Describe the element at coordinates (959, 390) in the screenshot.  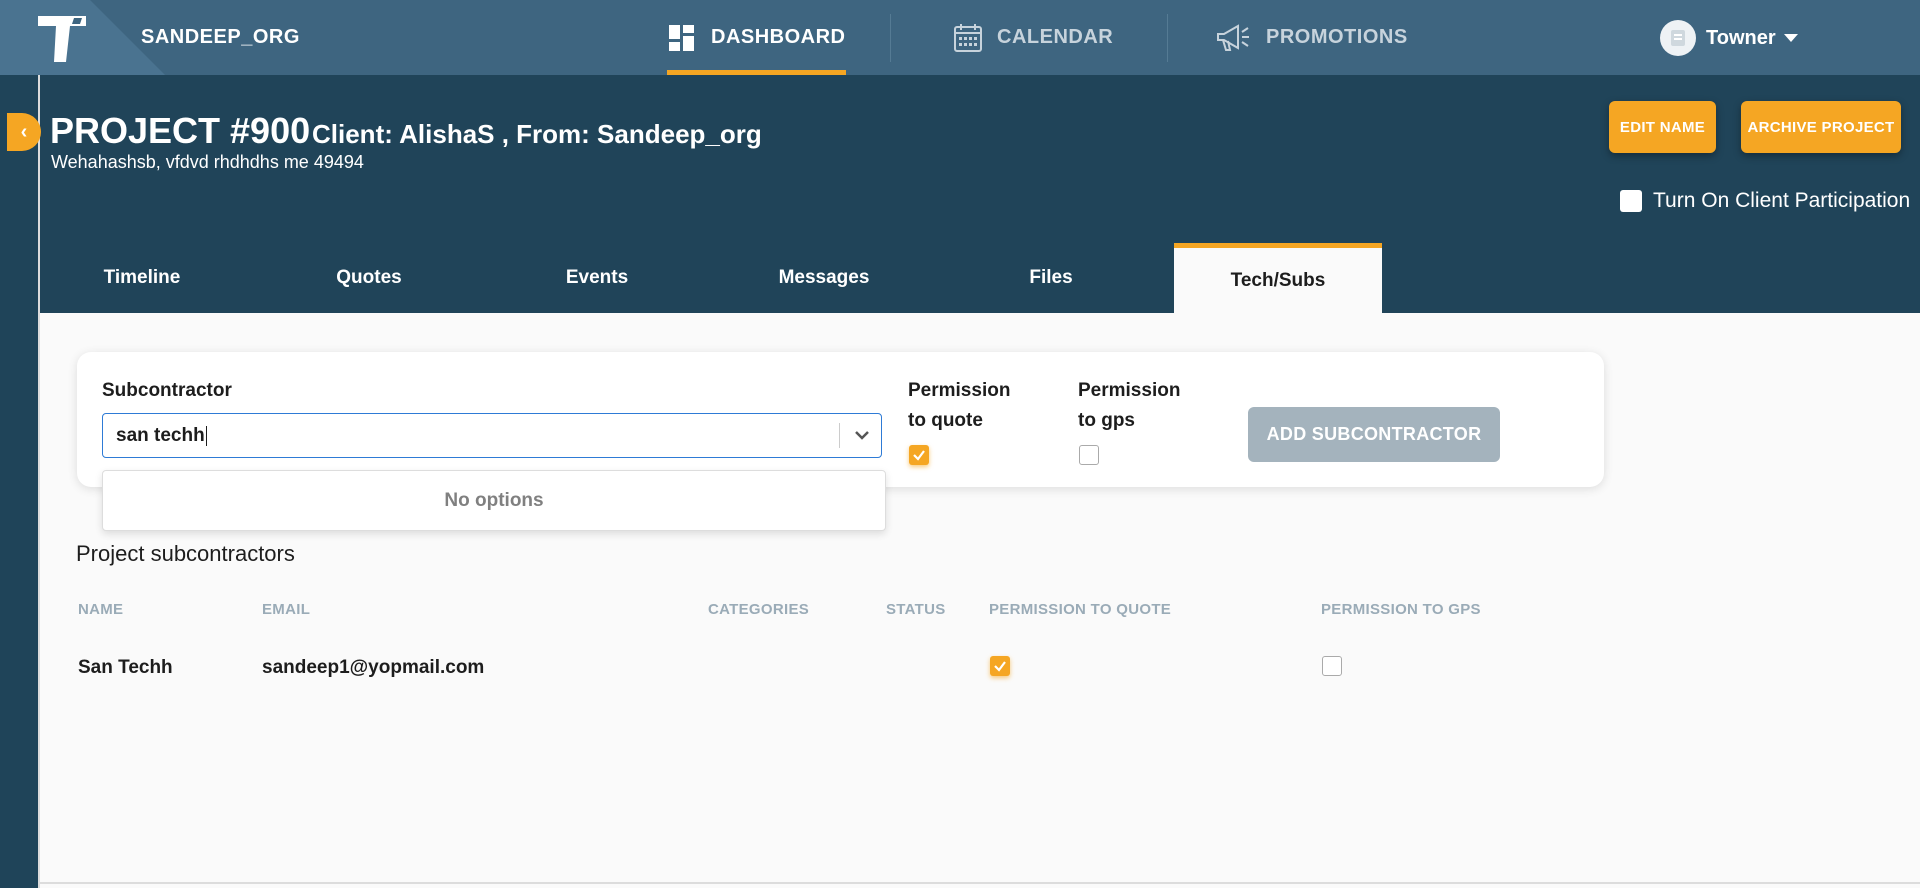
I see `permission-quote-label-line1: Permission` at that location.